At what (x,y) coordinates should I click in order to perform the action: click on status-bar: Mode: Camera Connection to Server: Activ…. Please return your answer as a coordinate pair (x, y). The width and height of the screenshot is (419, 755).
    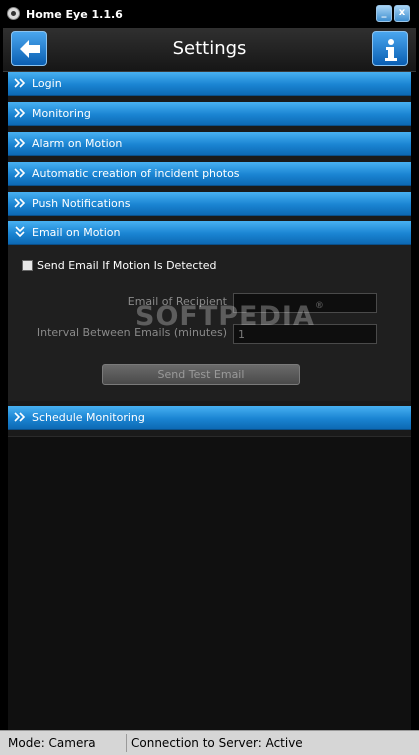
    Looking at the image, I should click on (209, 742).